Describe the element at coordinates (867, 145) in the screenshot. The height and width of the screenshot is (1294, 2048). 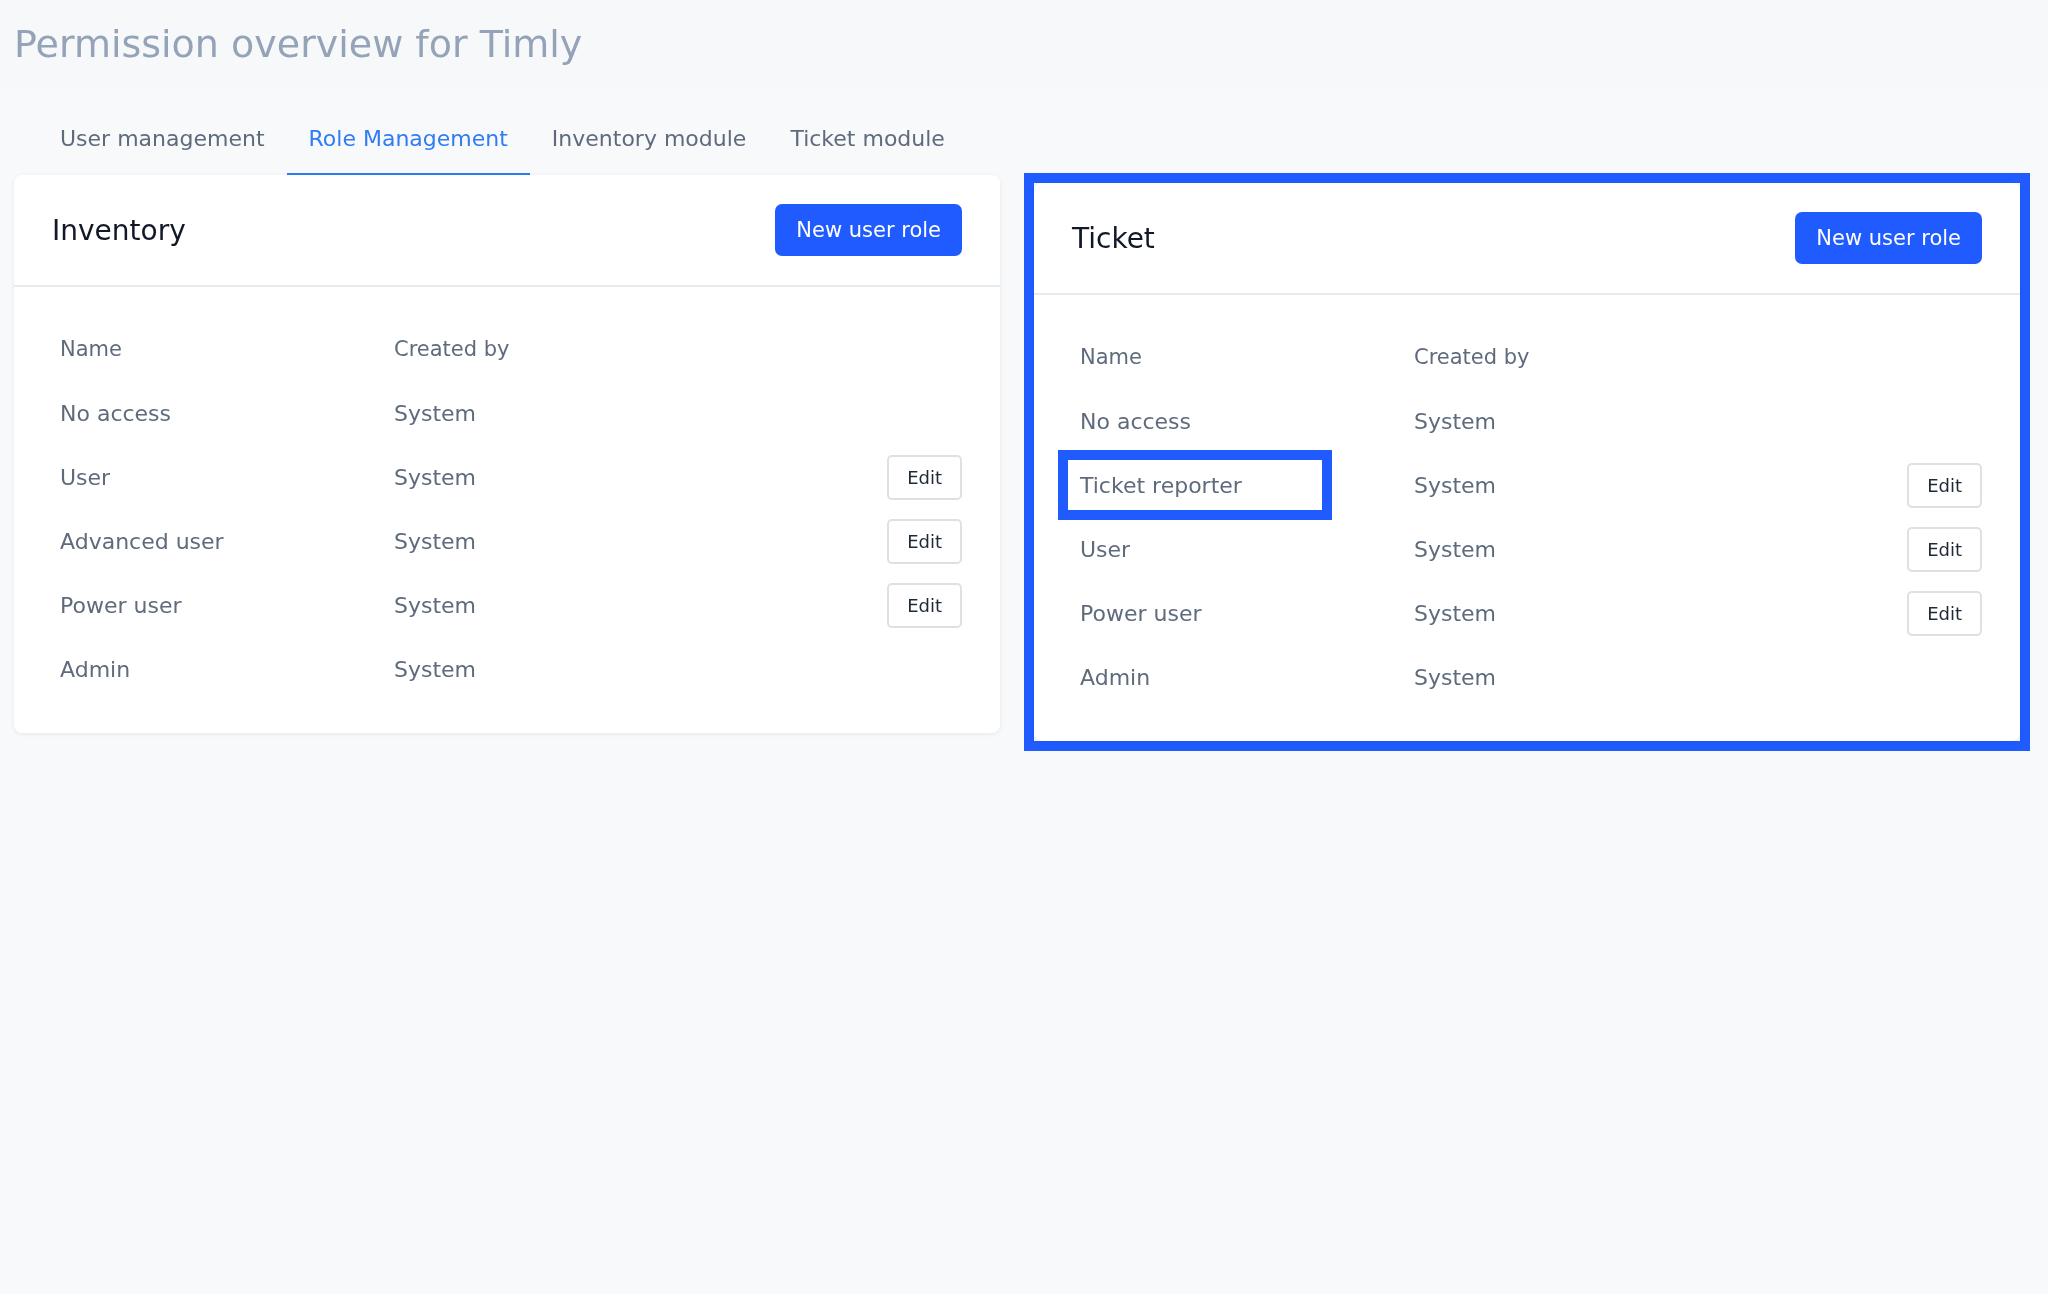
I see `tab: Ticket module` at that location.